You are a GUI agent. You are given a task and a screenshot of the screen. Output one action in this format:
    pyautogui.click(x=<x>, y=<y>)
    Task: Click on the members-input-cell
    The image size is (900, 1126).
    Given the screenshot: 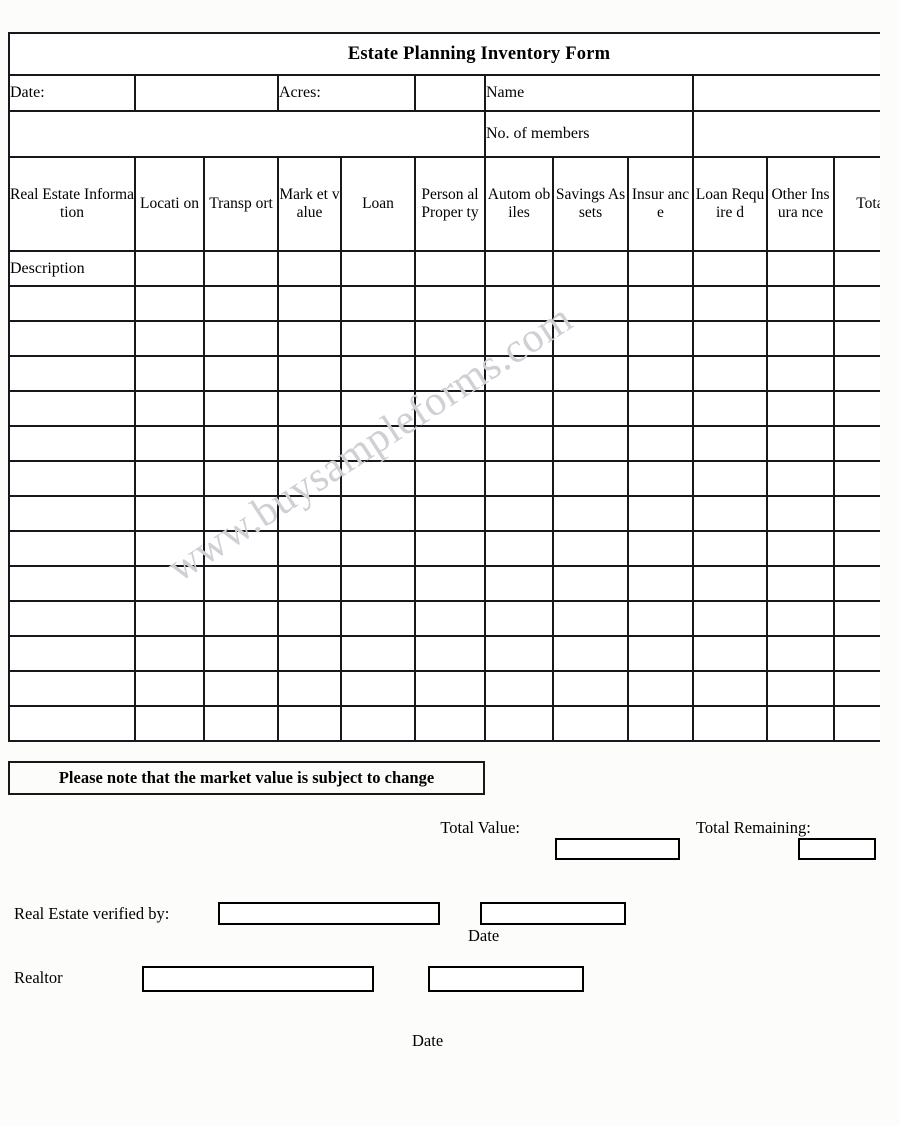 What is the action you would take?
    pyautogui.click(x=785, y=134)
    